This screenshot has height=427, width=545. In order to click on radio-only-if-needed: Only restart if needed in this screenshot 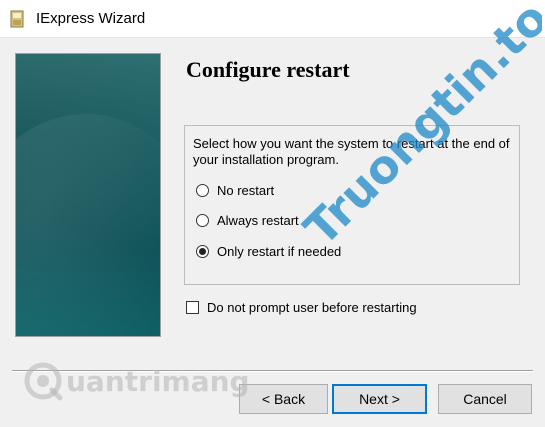, I will do `click(268, 251)`.